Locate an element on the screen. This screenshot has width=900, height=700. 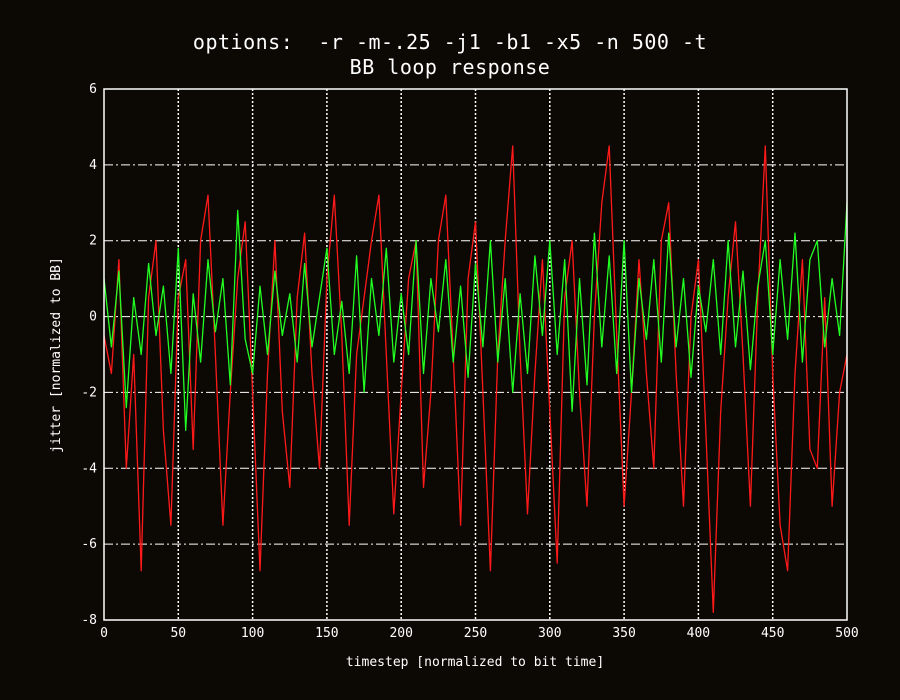
x-tick-label: 150 is located at coordinates (326, 633).